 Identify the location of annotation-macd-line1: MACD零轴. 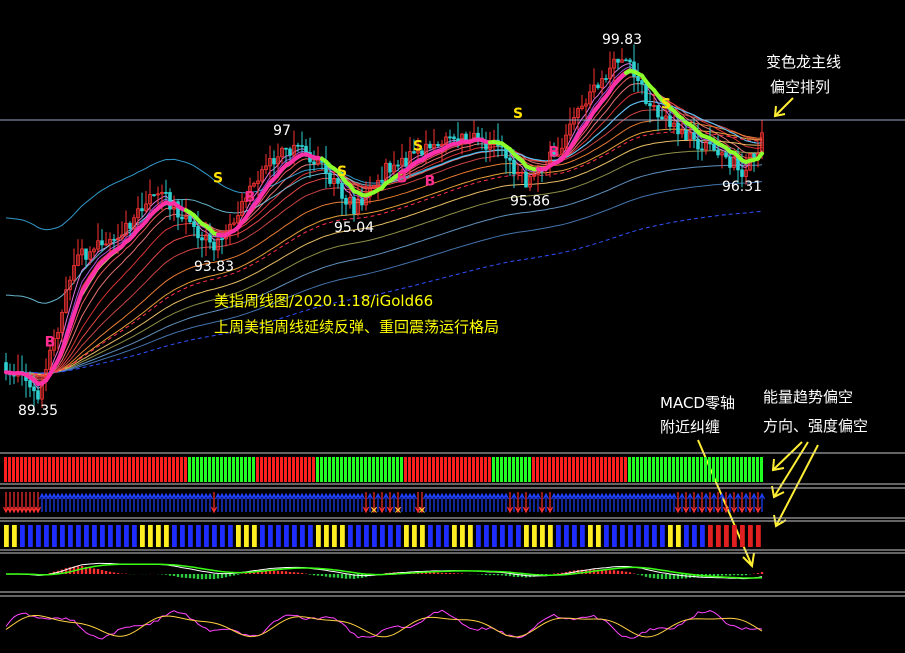
(697, 403).